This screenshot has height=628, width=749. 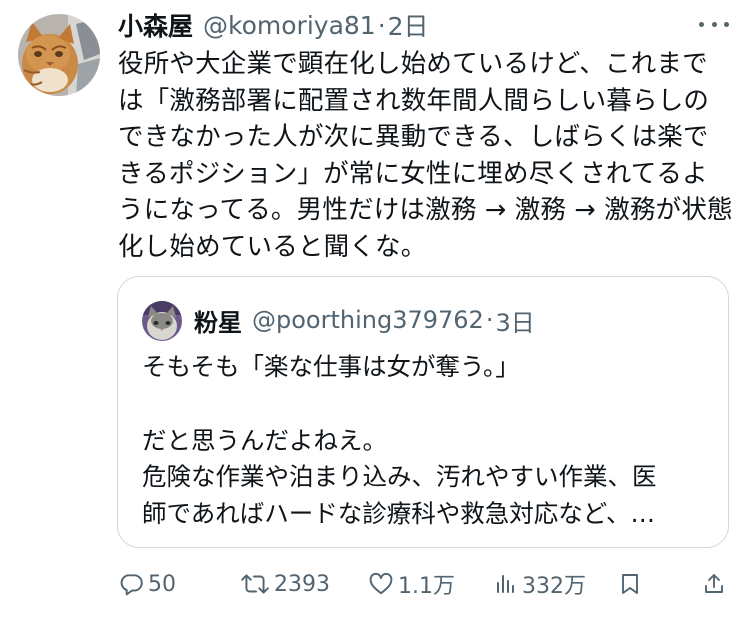 I want to click on share-button, so click(x=714, y=584).